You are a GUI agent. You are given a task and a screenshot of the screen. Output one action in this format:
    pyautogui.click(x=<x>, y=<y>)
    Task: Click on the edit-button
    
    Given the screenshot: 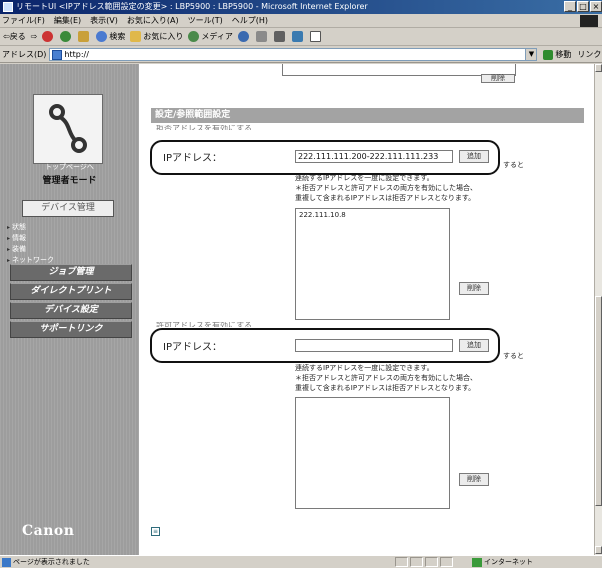 What is the action you would take?
    pyautogui.click(x=298, y=36)
    